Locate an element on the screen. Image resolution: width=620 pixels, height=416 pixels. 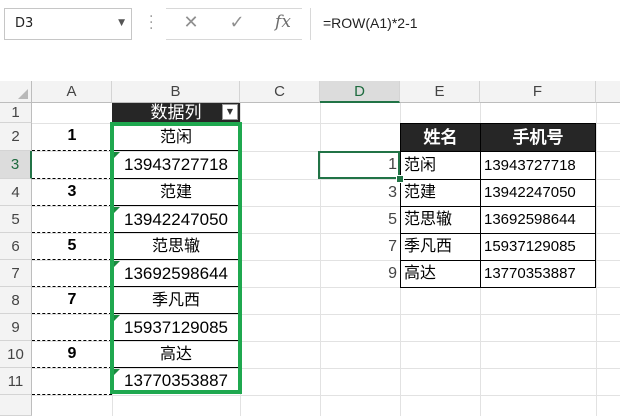
cell-a3 is located at coordinates (72, 165).